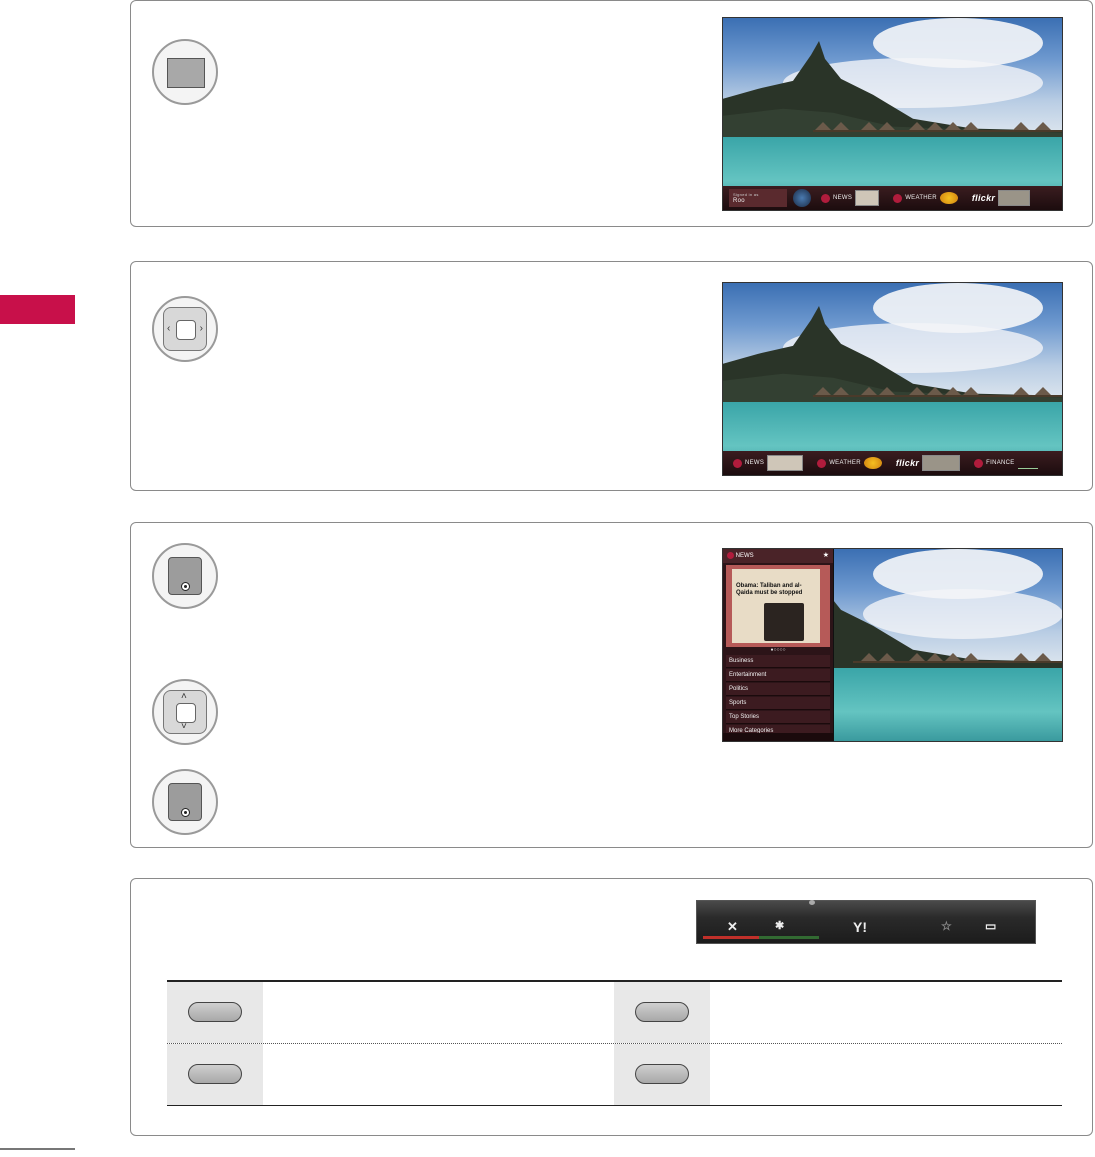 This screenshot has height=1157, width=1095. What do you see at coordinates (946, 926) in the screenshot?
I see `star-icon: ☆` at bounding box center [946, 926].